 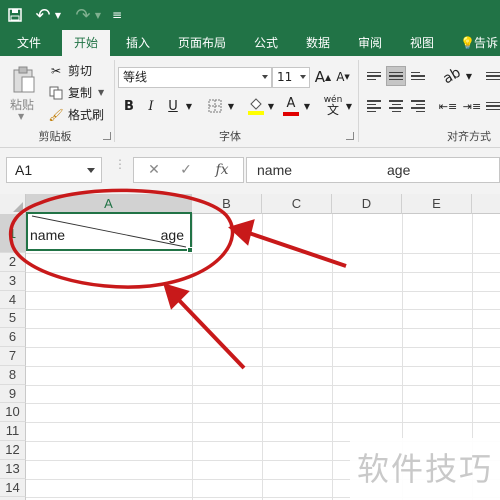 I want to click on formula-value-age: age, so click(x=399, y=170).